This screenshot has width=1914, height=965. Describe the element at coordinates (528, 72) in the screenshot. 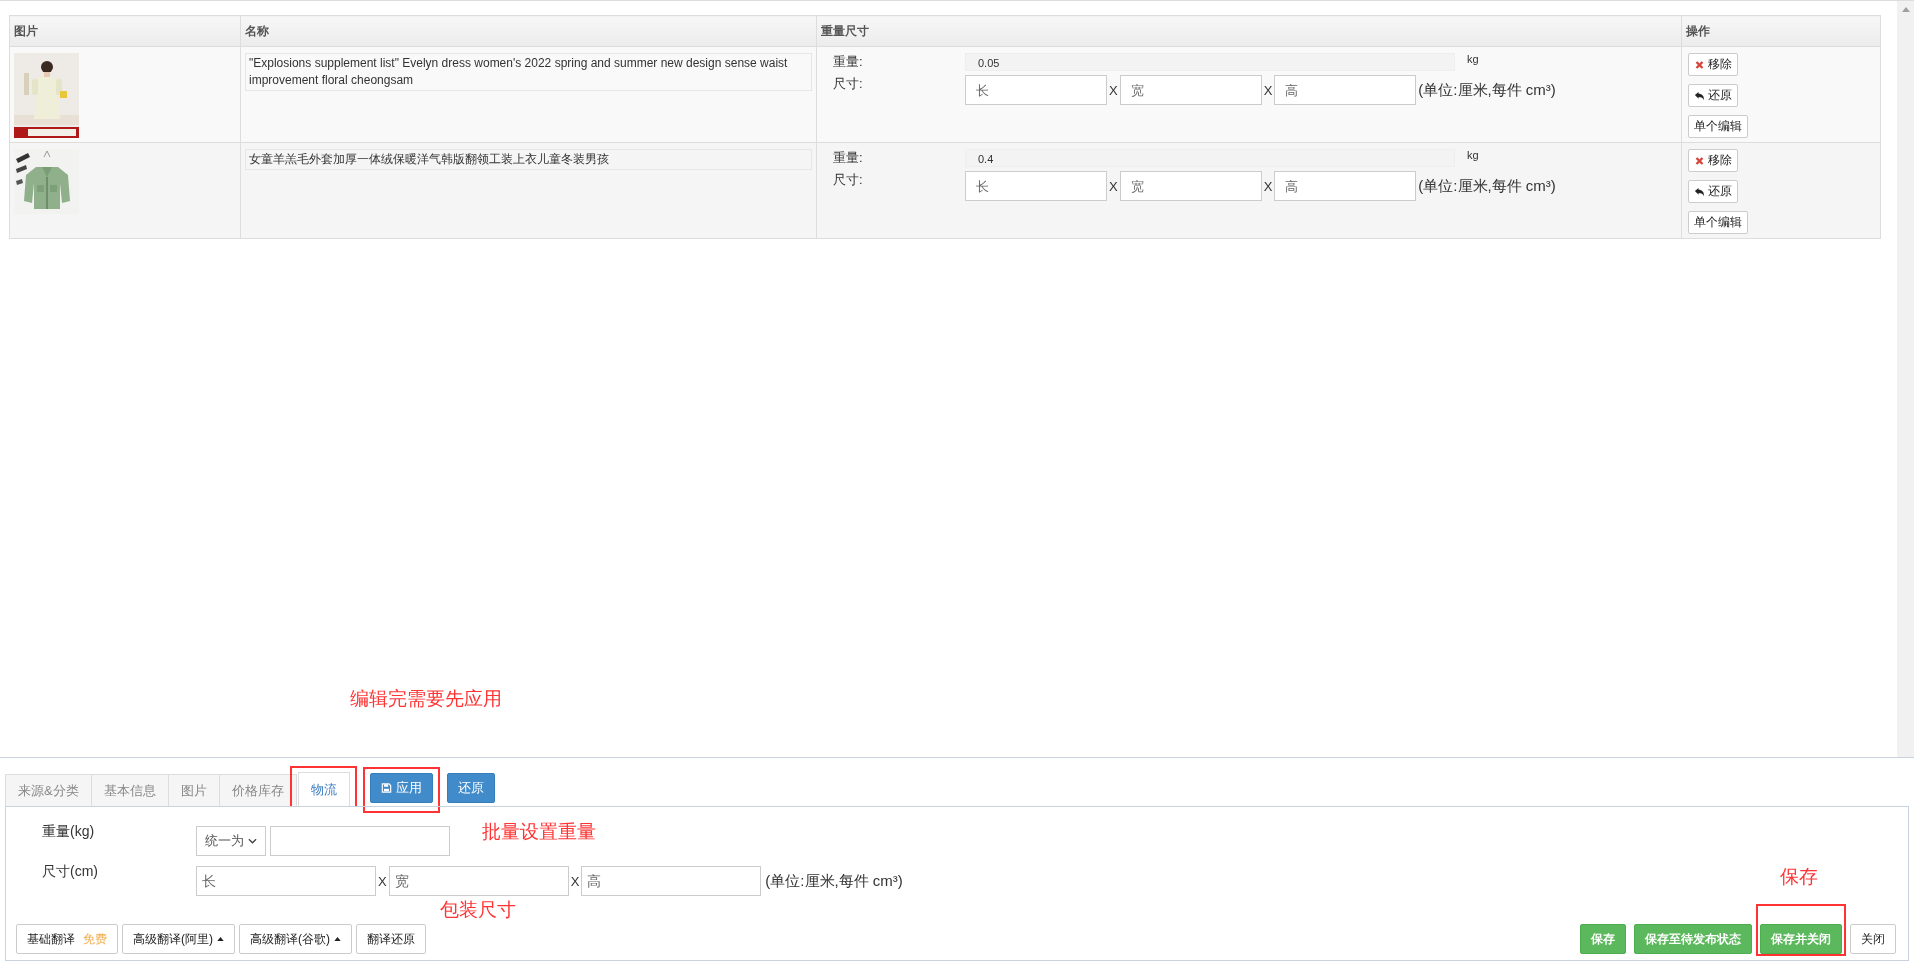

I see `product-name: "Explosions supplement list" Evelyn dress women's 2022 spring and summer new design sense waist improvement floral cheongsam` at that location.